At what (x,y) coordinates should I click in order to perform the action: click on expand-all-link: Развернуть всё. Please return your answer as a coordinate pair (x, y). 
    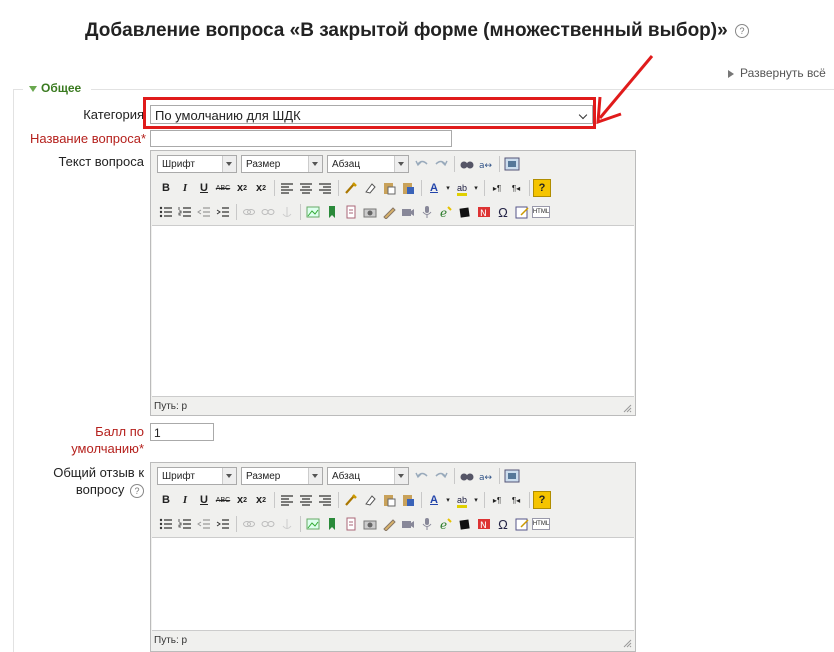
    Looking at the image, I should click on (777, 73).